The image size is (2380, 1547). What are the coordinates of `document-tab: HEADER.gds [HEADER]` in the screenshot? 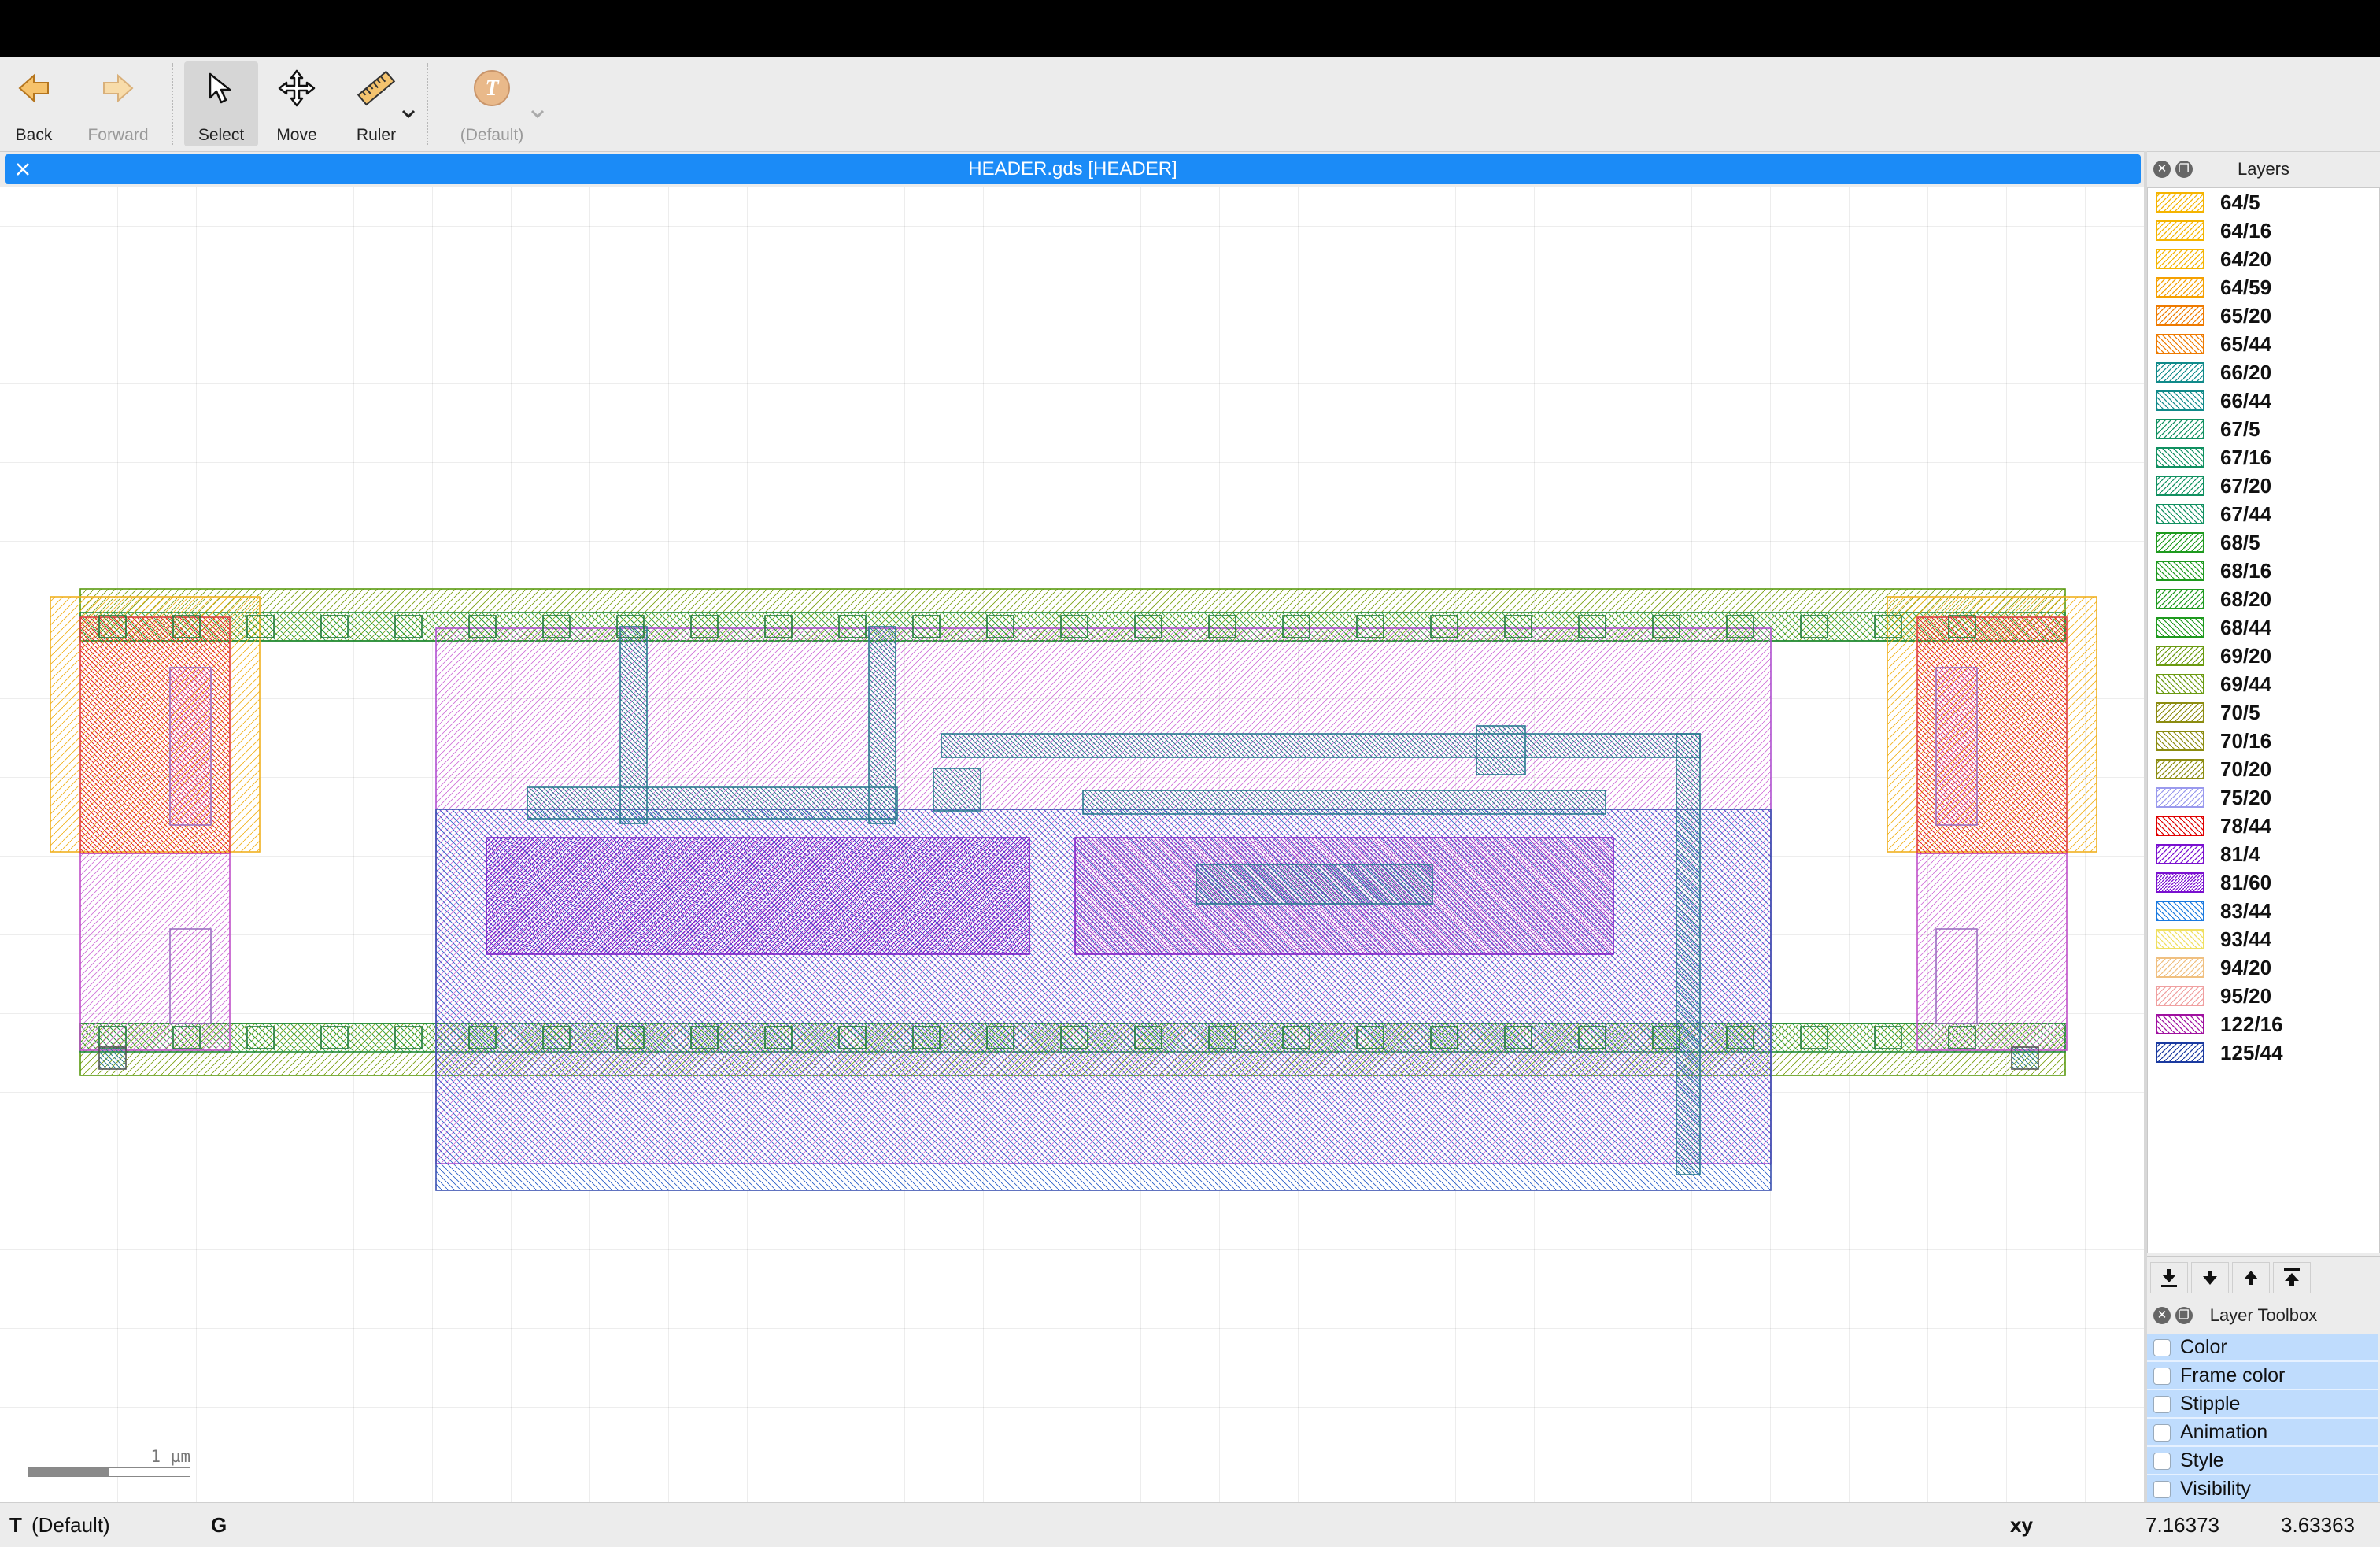 It's located at (1073, 169).